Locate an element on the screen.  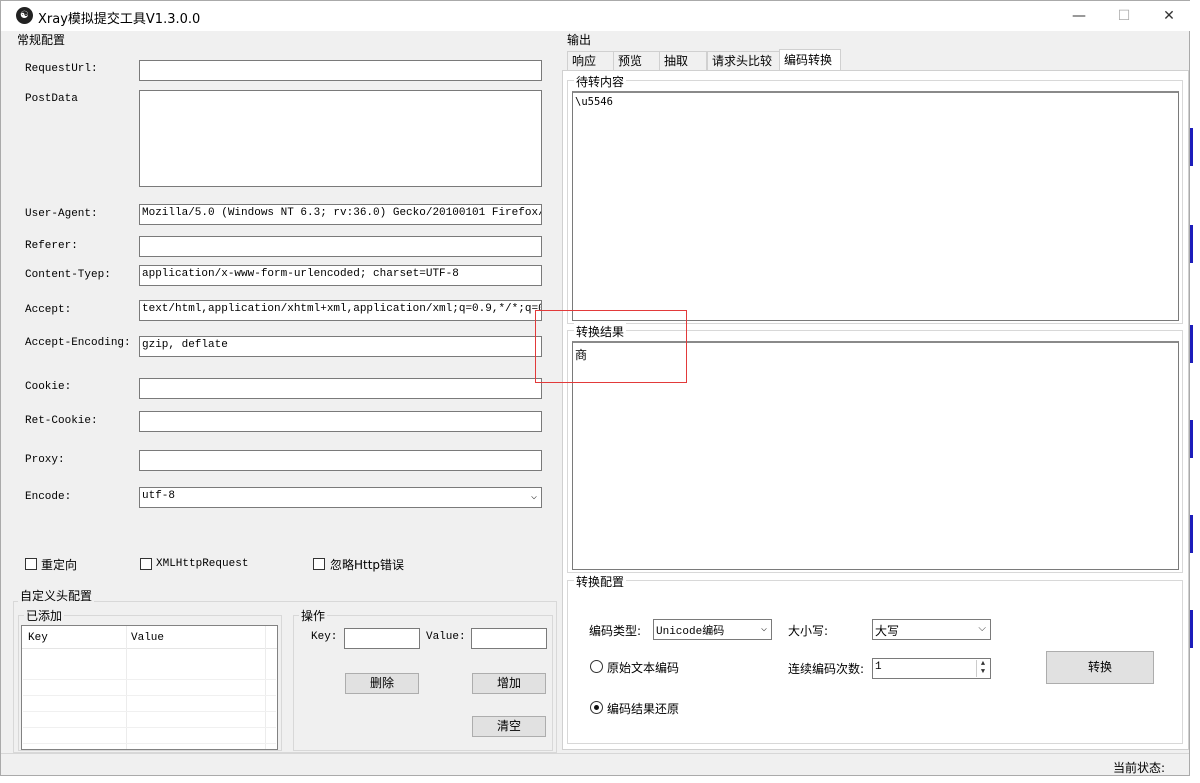
xhr-checkbox is located at coordinates (146, 564).